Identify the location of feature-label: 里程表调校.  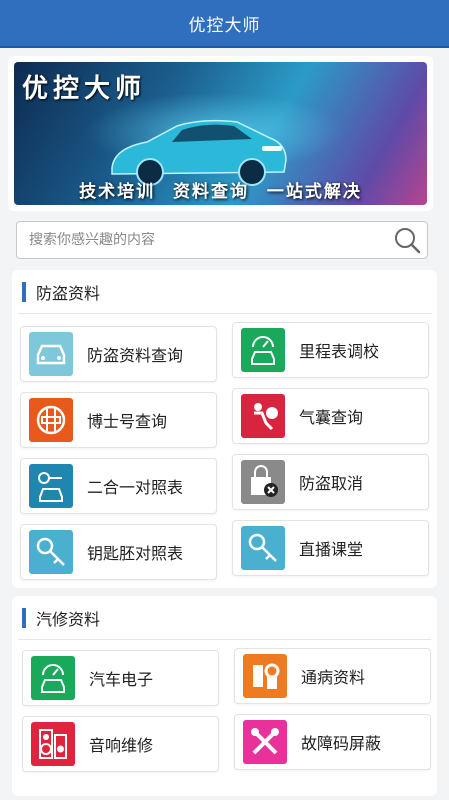
(339, 351).